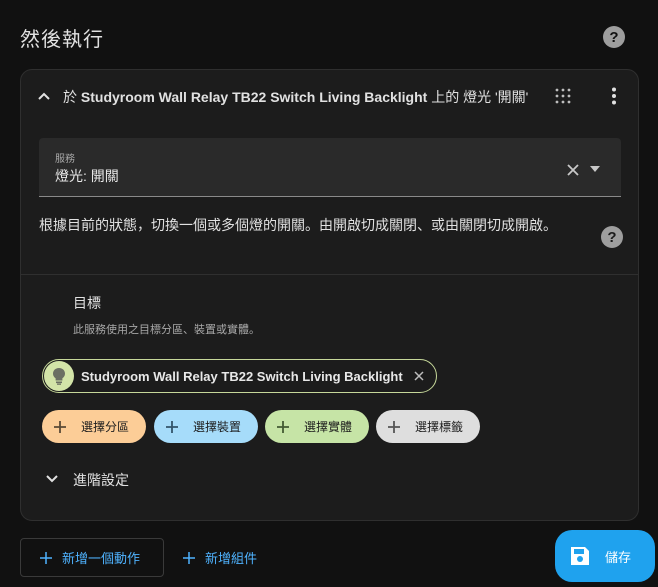  I want to click on save-label: 儲存, so click(618, 557).